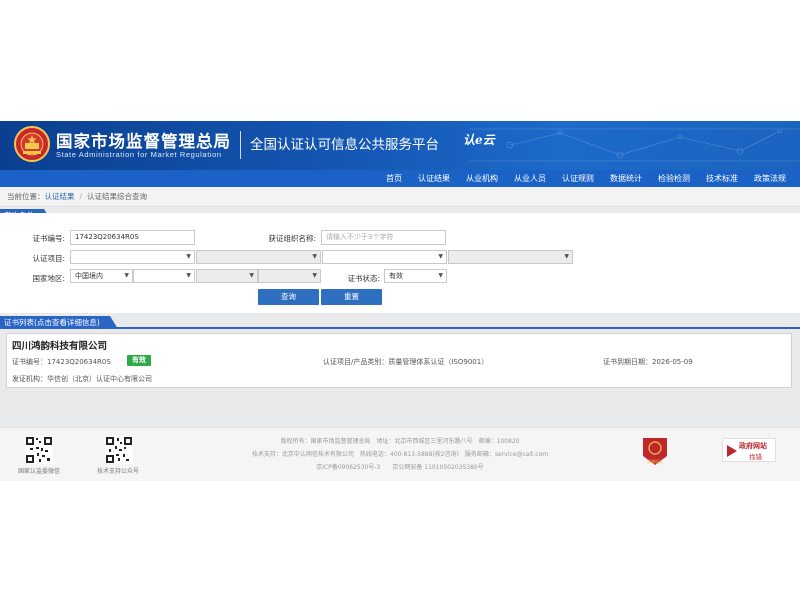 Image resolution: width=800 pixels, height=599 pixels. Describe the element at coordinates (351, 297) in the screenshot. I see `reset-button: 重置` at that location.